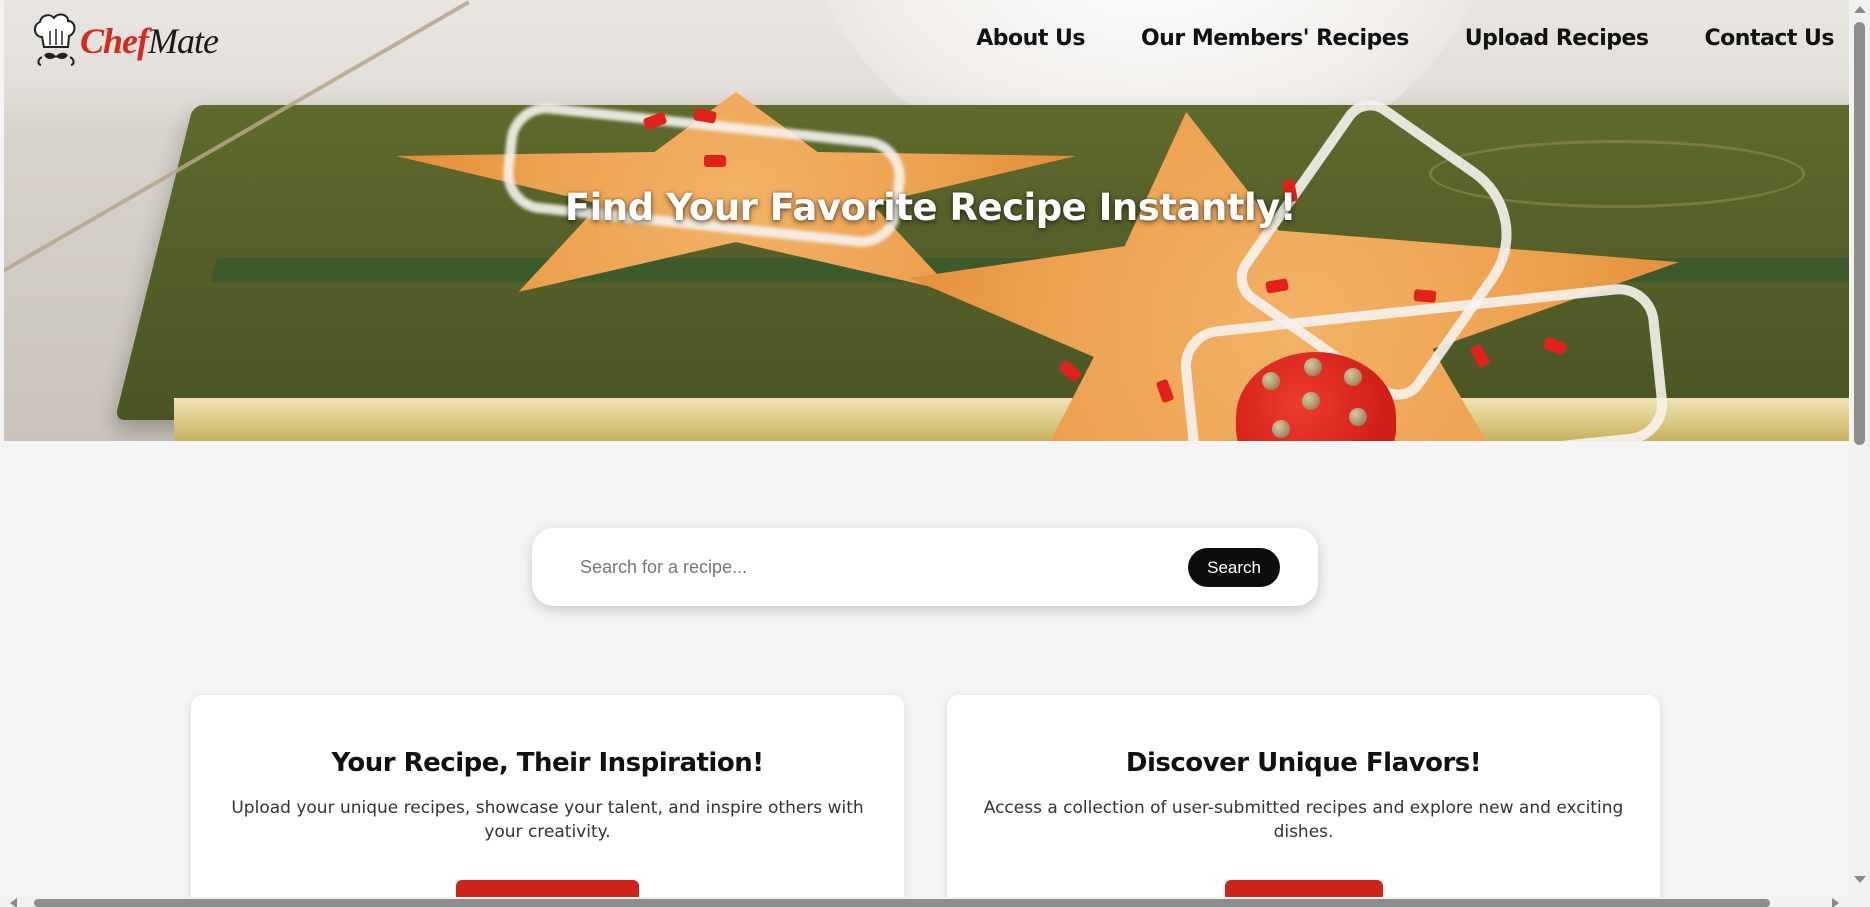 The width and height of the screenshot is (1870, 907). I want to click on chef-hat-mustache-icon, so click(55, 39).